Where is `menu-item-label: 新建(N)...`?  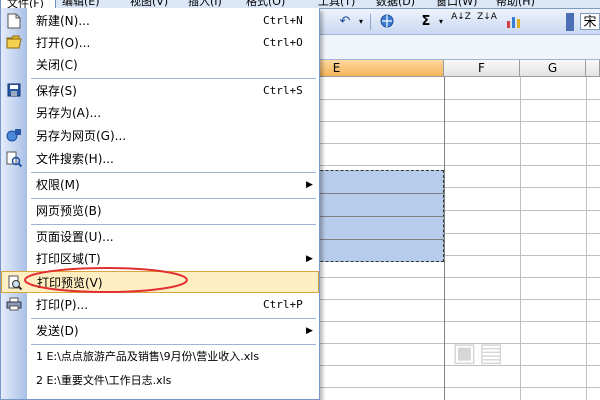
menu-item-label: 新建(N)... is located at coordinates (63, 21).